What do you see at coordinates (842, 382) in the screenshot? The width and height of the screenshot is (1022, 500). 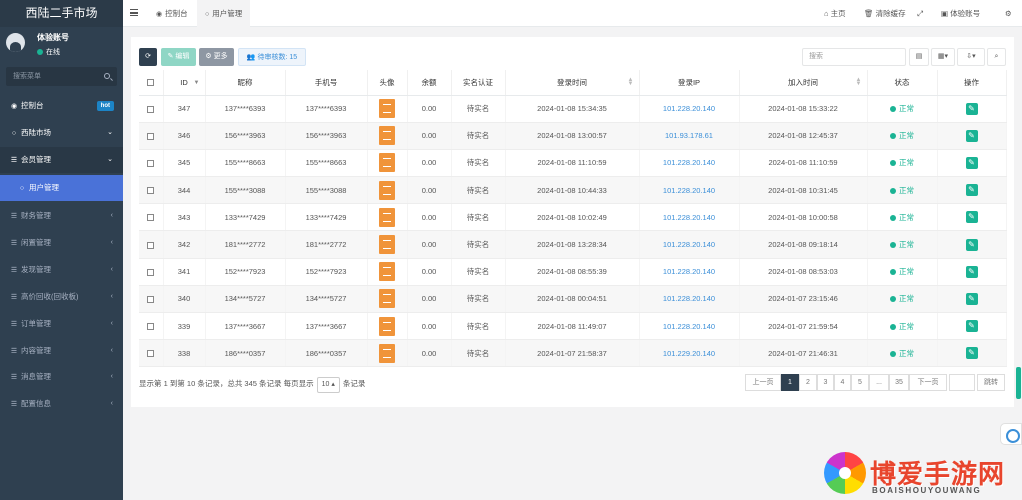 I see `page-4-button: 4` at bounding box center [842, 382].